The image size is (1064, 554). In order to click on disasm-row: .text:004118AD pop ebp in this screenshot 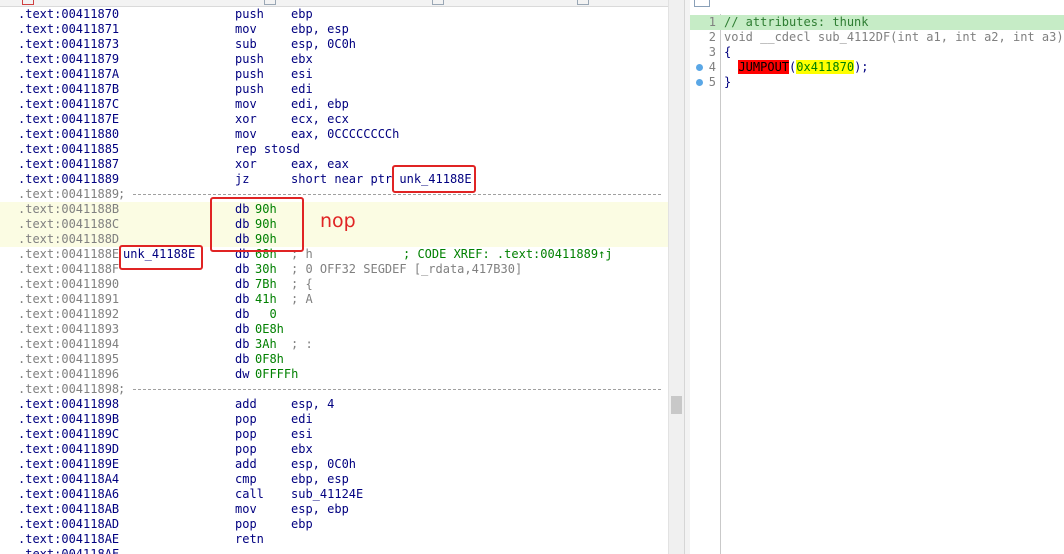, I will do `click(334, 524)`.